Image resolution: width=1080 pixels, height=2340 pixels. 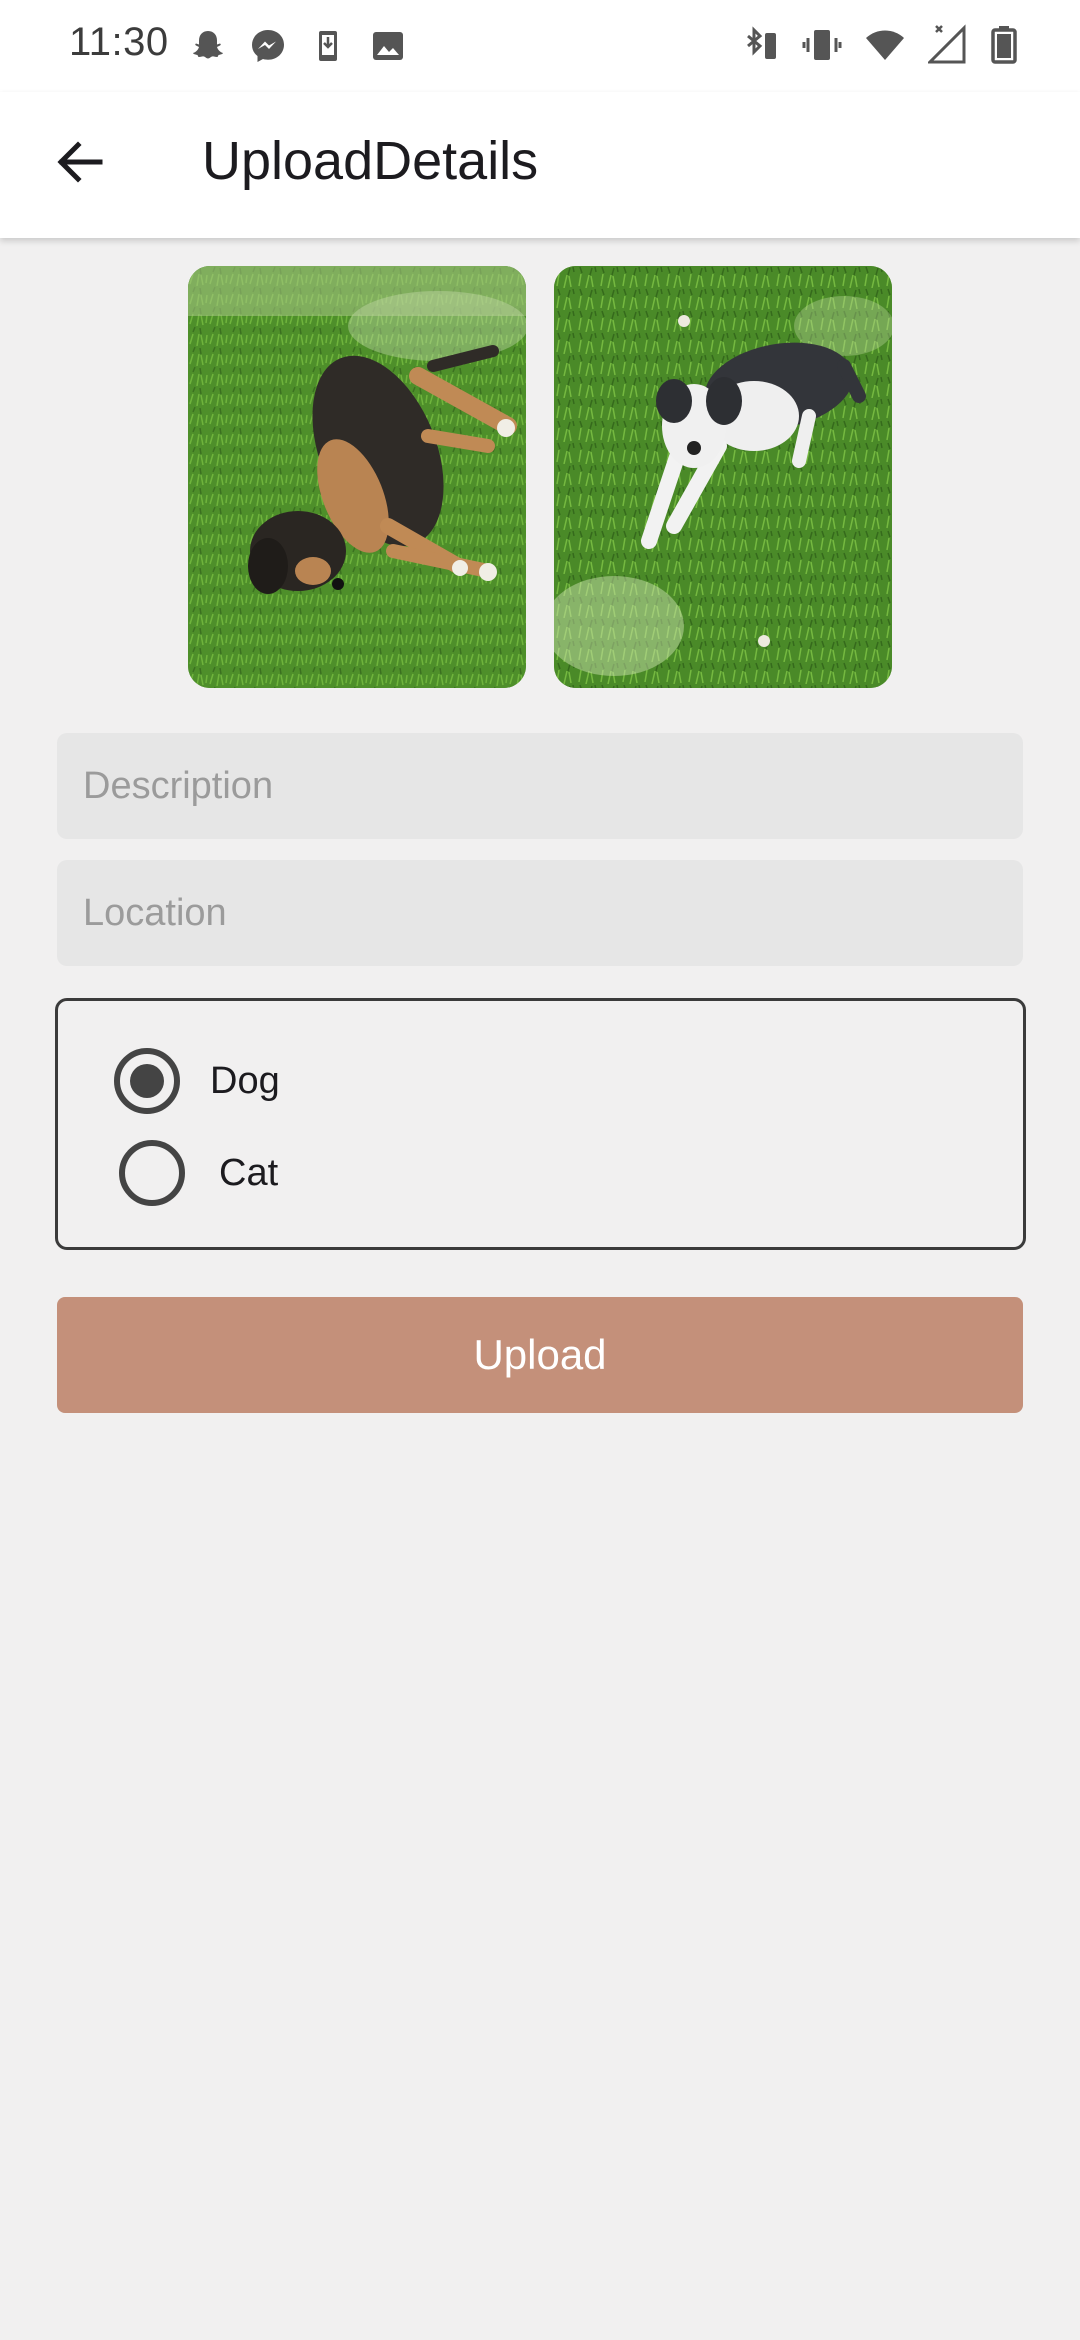 I want to click on arrow-back-icon, so click(x=80, y=162).